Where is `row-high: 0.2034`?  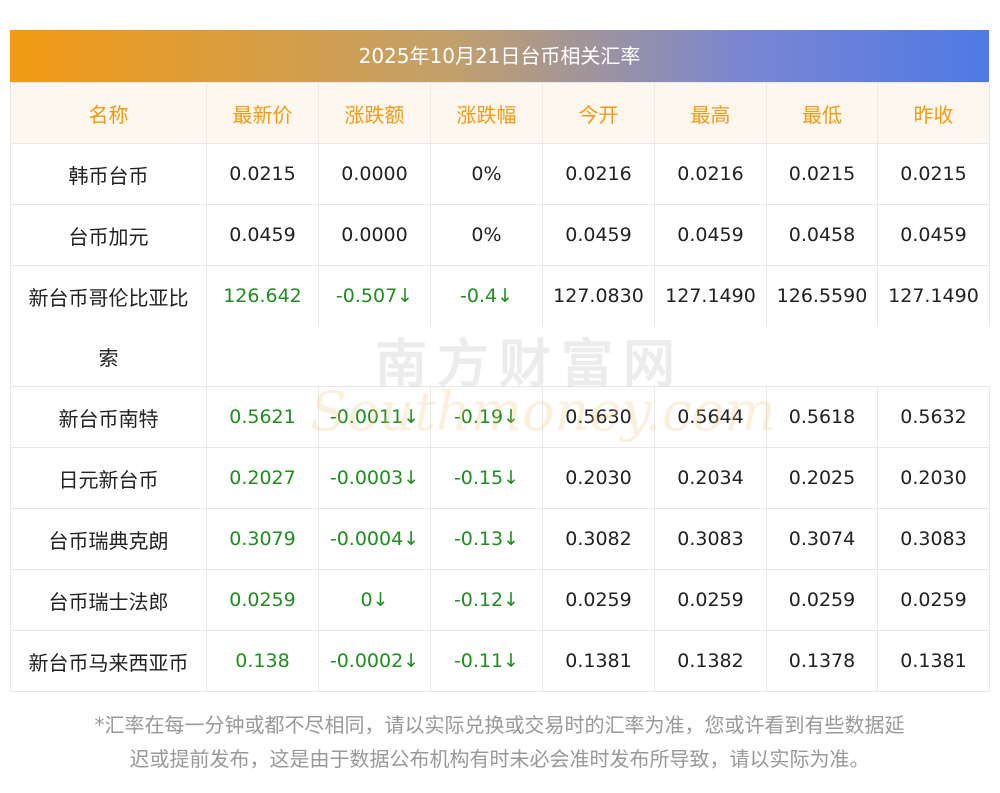 row-high: 0.2034 is located at coordinates (710, 478).